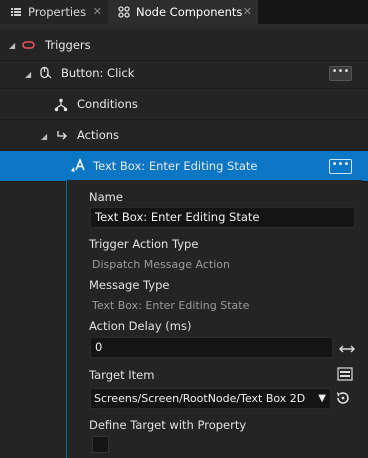  I want to click on name-label: Name, so click(106, 197).